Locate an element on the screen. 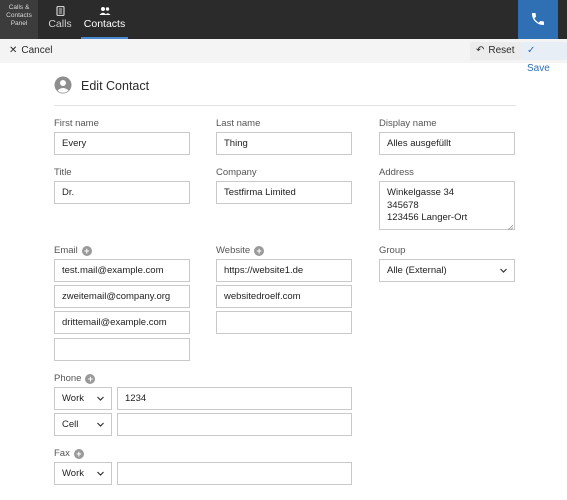 The width and height of the screenshot is (567, 500). brand-line-1: Calls & is located at coordinates (19, 7).